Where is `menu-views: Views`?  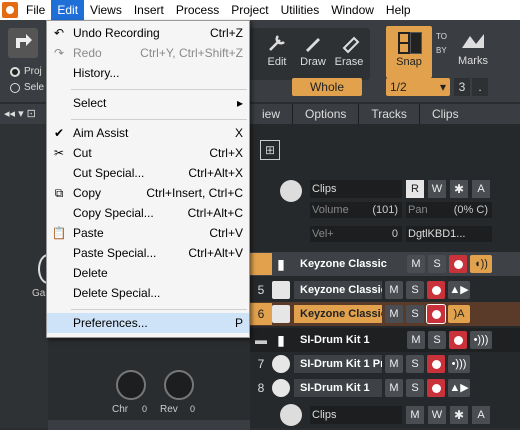 menu-views: Views is located at coordinates (106, 10).